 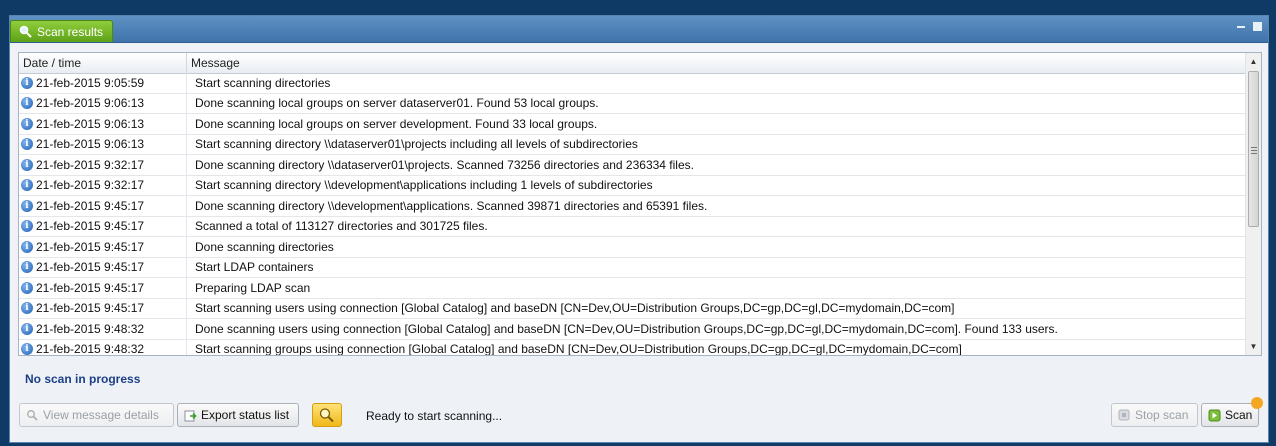 I want to click on grid-header: Date / time Message, so click(x=633, y=63).